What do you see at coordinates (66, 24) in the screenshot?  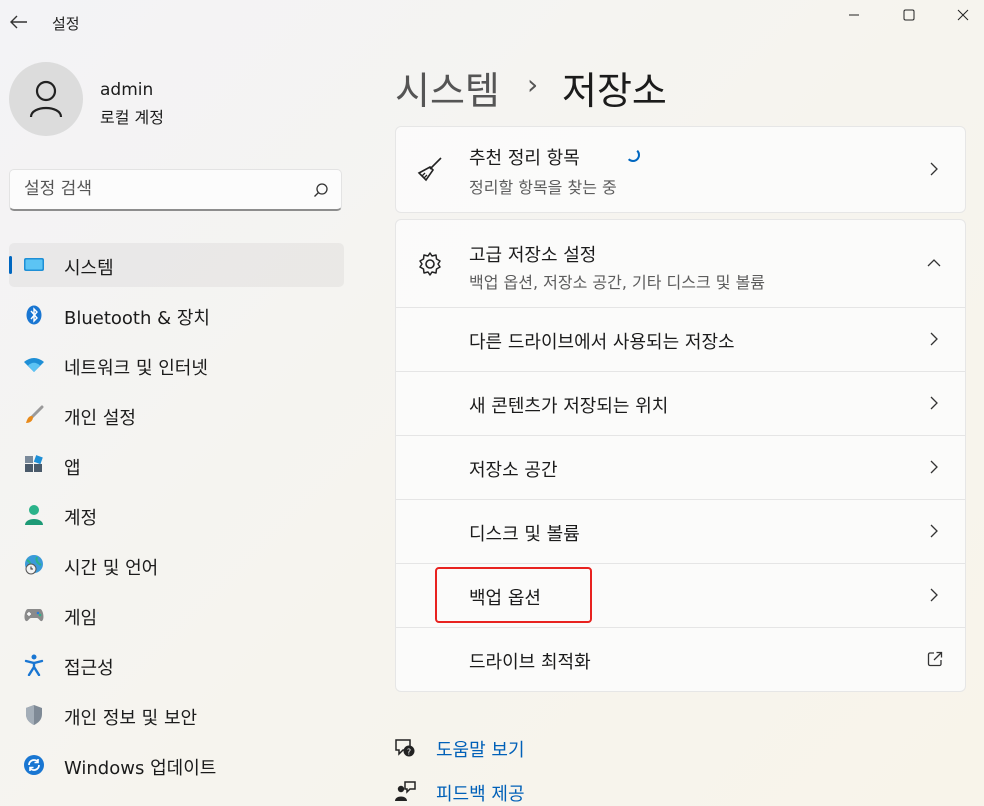 I see `app-title: 설정` at bounding box center [66, 24].